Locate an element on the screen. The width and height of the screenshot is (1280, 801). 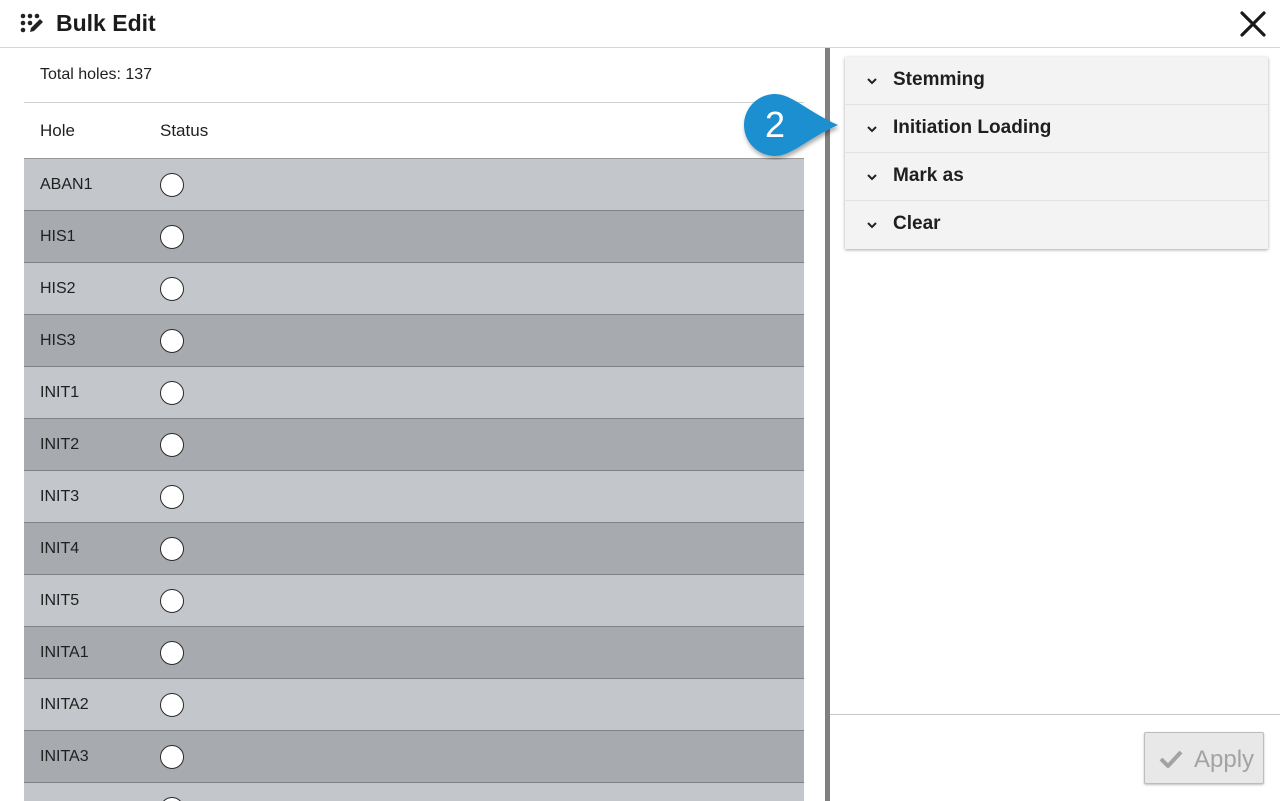
hole-id: INIT1 is located at coordinates (60, 392).